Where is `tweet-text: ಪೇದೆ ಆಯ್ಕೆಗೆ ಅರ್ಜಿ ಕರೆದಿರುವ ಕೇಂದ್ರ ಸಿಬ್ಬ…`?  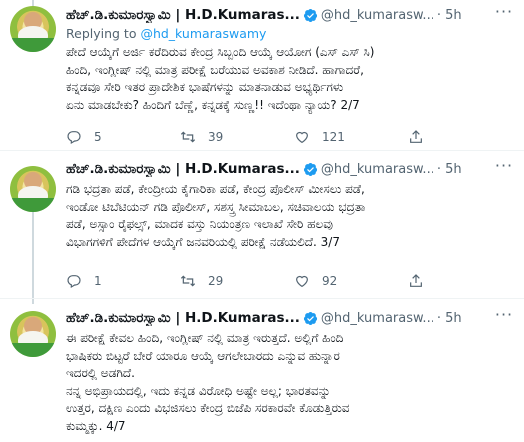
tweet-text: ಪೇದೆ ಆಯ್ಕೆಗೆ ಅರ್ಜಿ ಕರೆದಿರುವ ಕೇಂದ್ರ ಸಿಬ್ಬ… is located at coordinates (220, 78).